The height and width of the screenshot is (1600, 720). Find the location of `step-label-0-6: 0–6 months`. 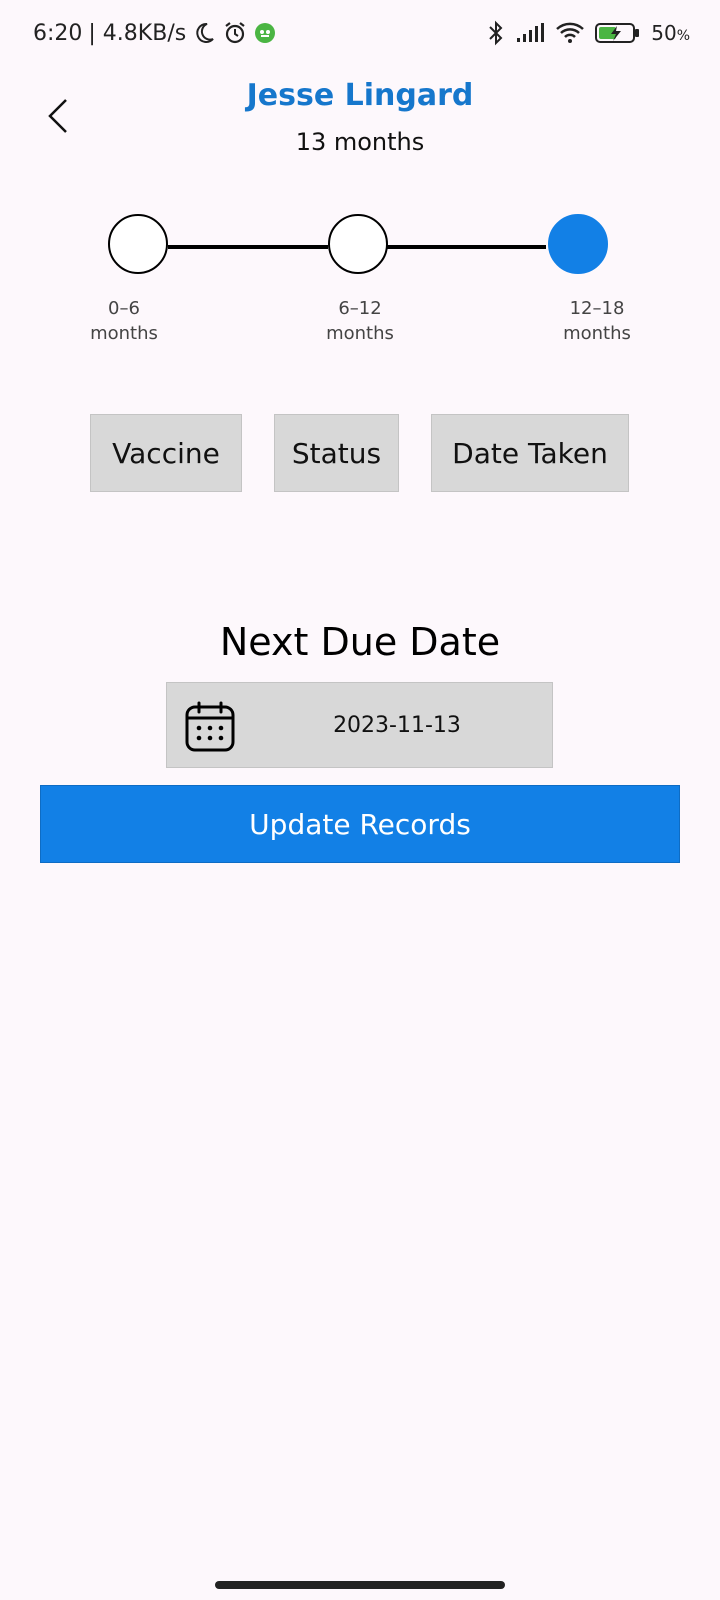

step-label-0-6: 0–6 months is located at coordinates (124, 321).